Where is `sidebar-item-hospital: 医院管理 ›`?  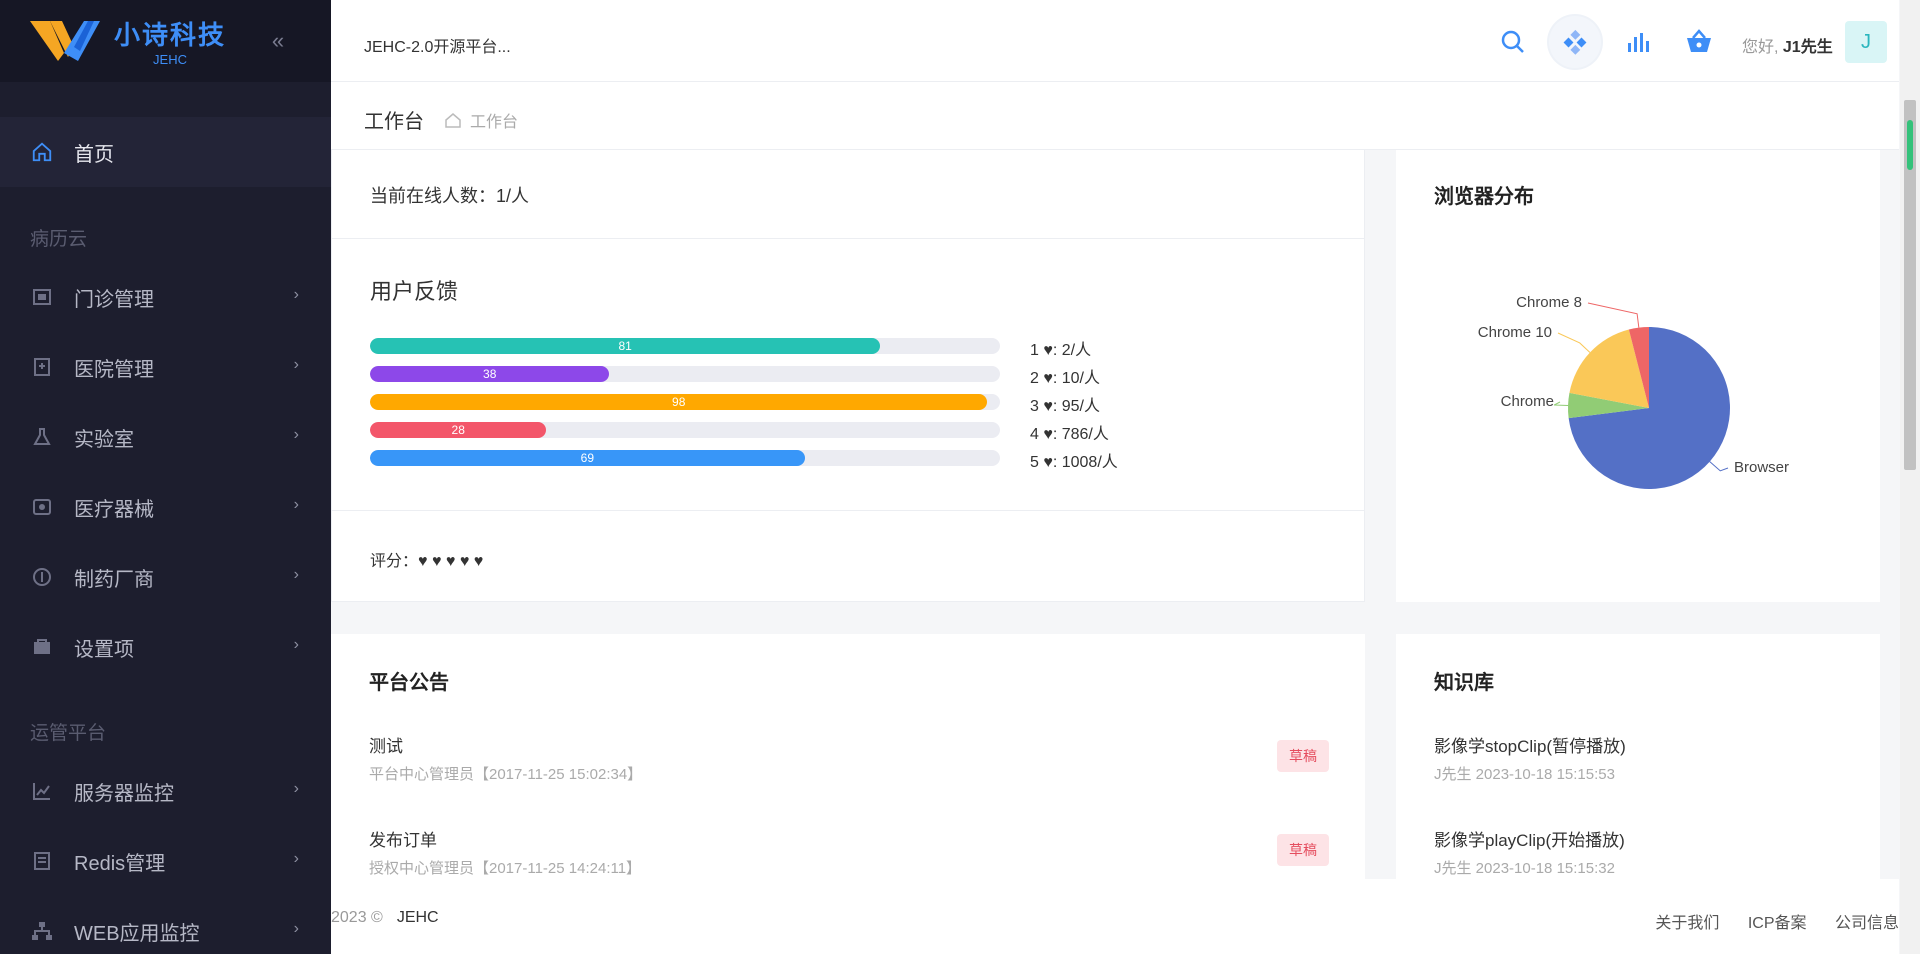
sidebar-item-hospital: 医院管理 › is located at coordinates (165, 367).